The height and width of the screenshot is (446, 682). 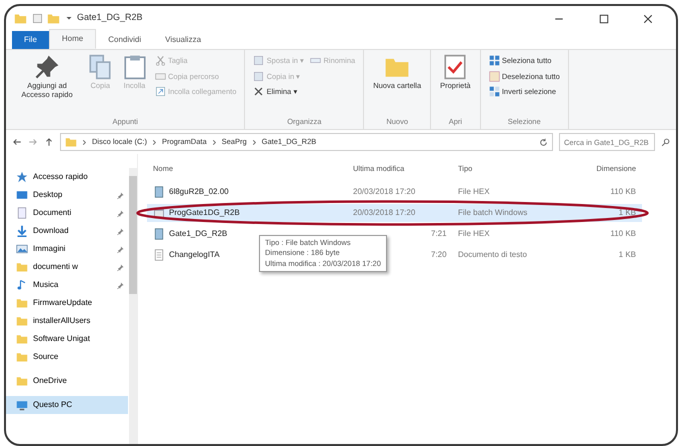 What do you see at coordinates (22, 195) in the screenshot?
I see `desktop-icon` at bounding box center [22, 195].